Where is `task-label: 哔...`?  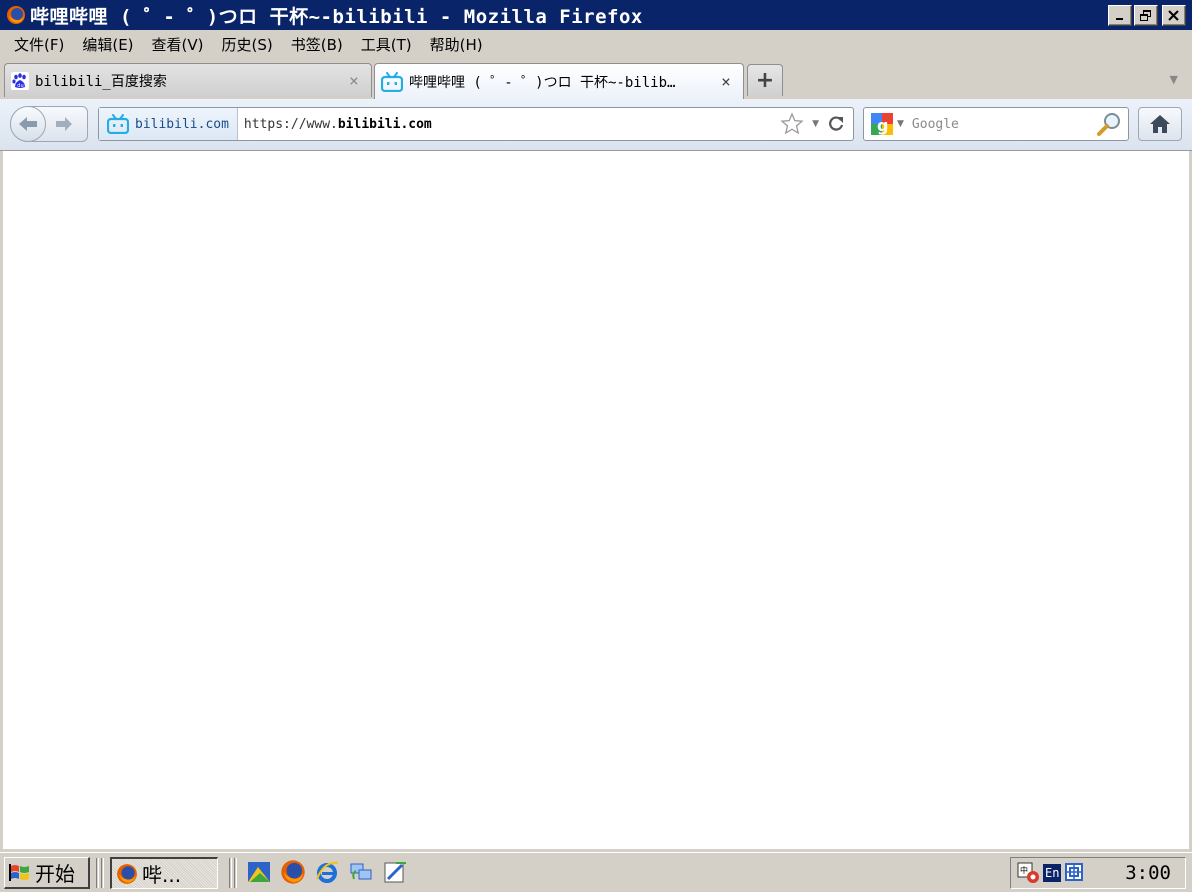
task-label: 哔... is located at coordinates (162, 875).